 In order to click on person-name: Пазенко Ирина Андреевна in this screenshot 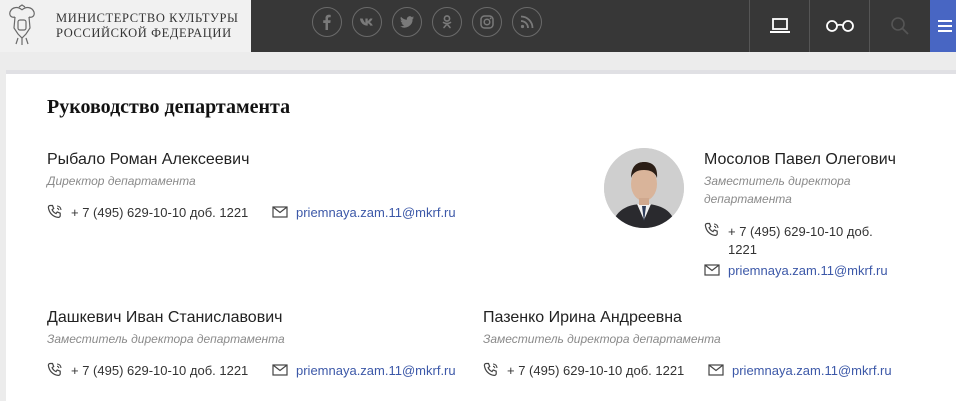, I will do `click(582, 317)`.